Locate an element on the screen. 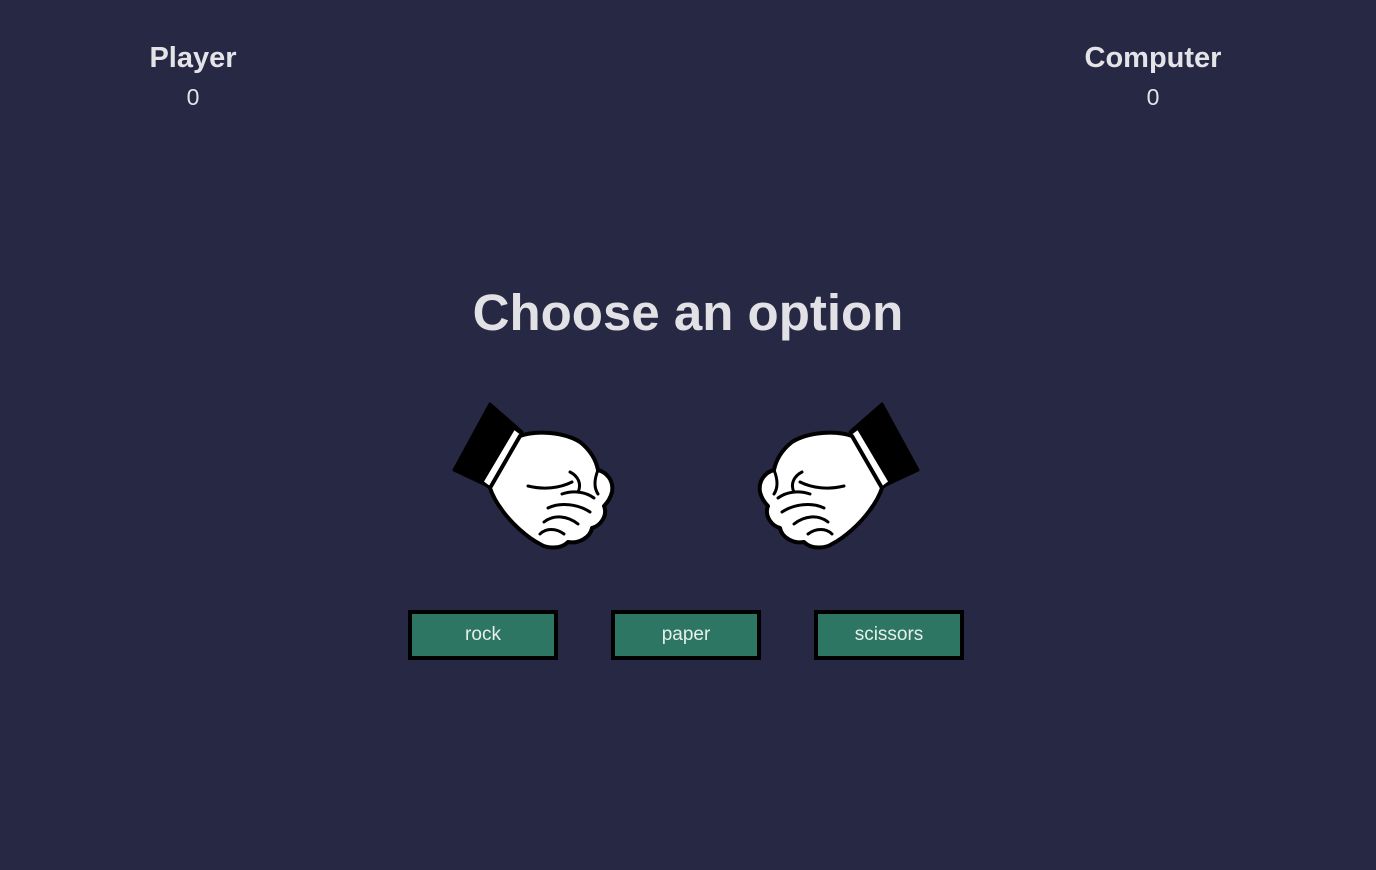 Image resolution: width=1376 pixels, height=870 pixels. computer-score: 0 is located at coordinates (1153, 97).